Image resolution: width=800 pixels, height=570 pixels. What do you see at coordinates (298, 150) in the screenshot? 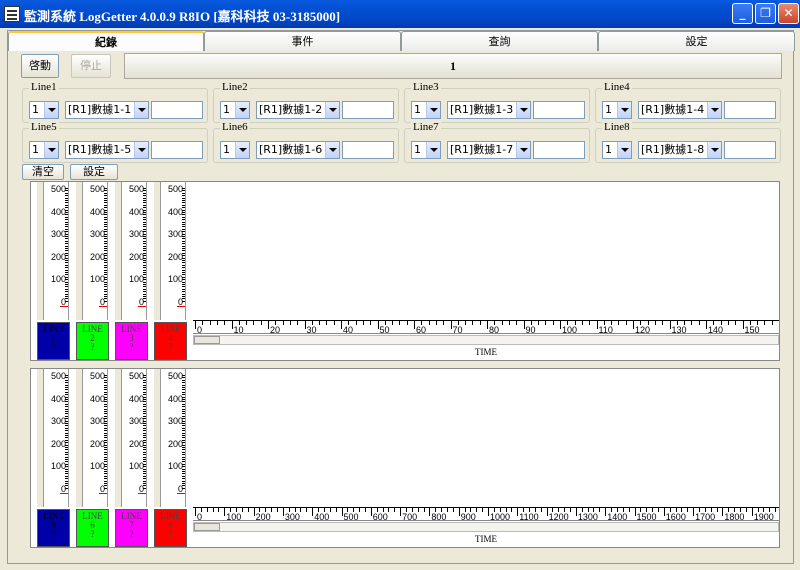
I see `line-source-select: [R1]數據1-6` at bounding box center [298, 150].